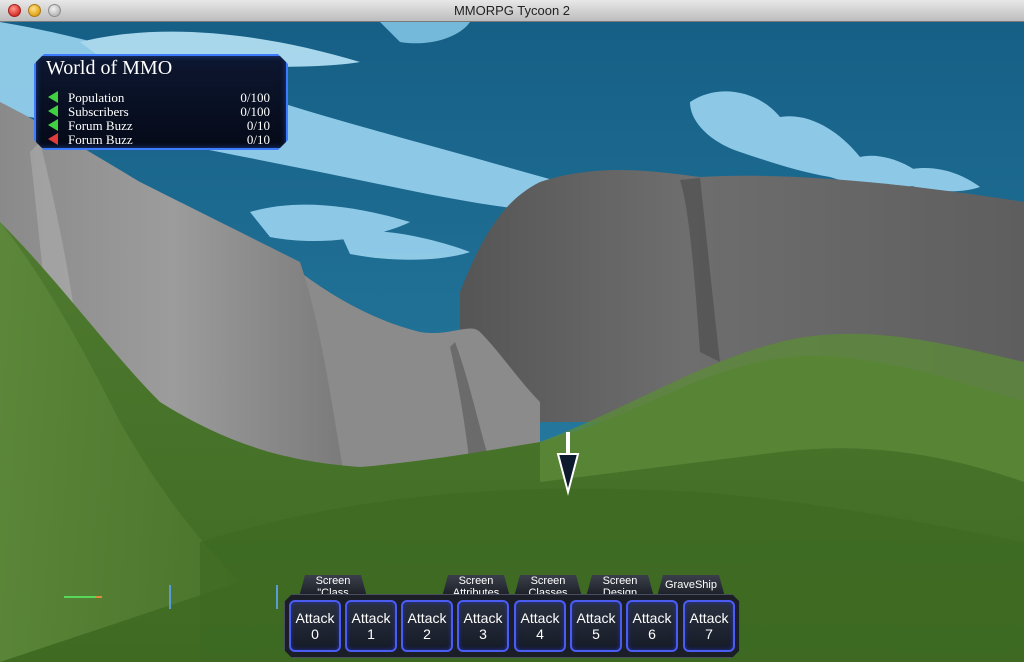 The image size is (1024, 662). Describe the element at coordinates (483, 626) in the screenshot. I see `attack-3-button: Attack 3` at that location.